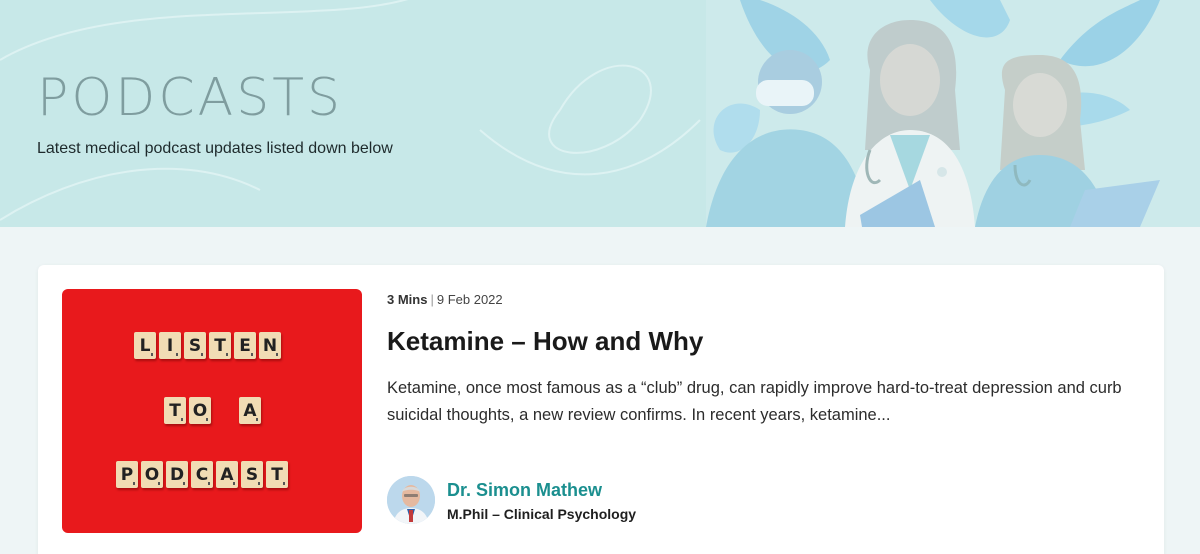 The width and height of the screenshot is (1200, 554). I want to click on thumbnail-row-podcast: P O D C A S T, so click(202, 474).